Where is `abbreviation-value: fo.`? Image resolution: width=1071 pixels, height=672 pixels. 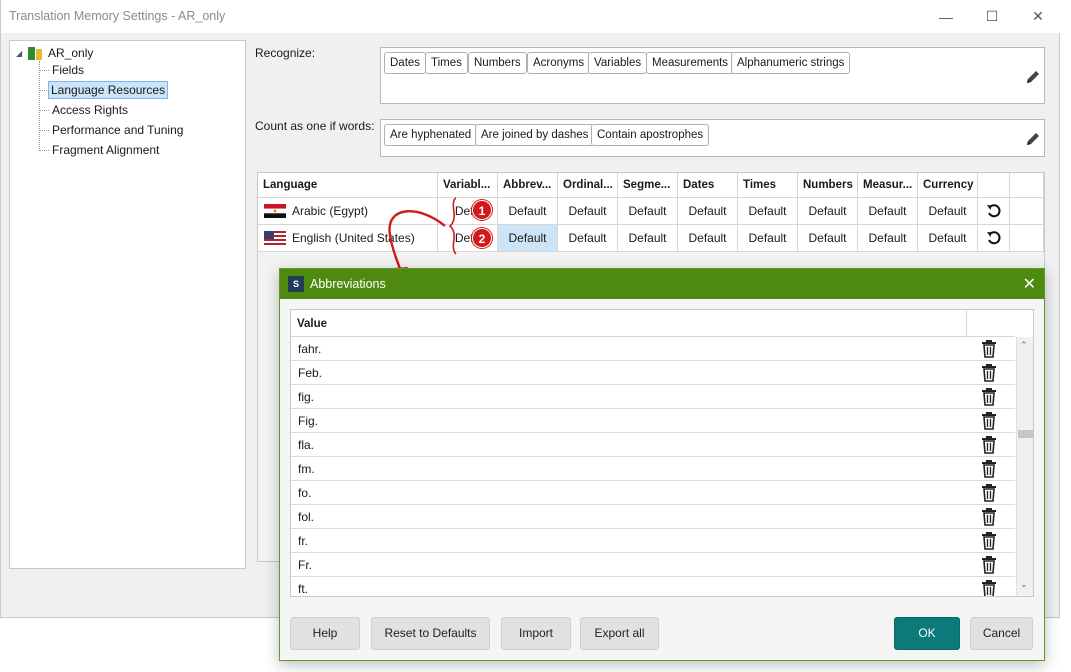
abbreviation-value: fo. is located at coordinates (305, 493).